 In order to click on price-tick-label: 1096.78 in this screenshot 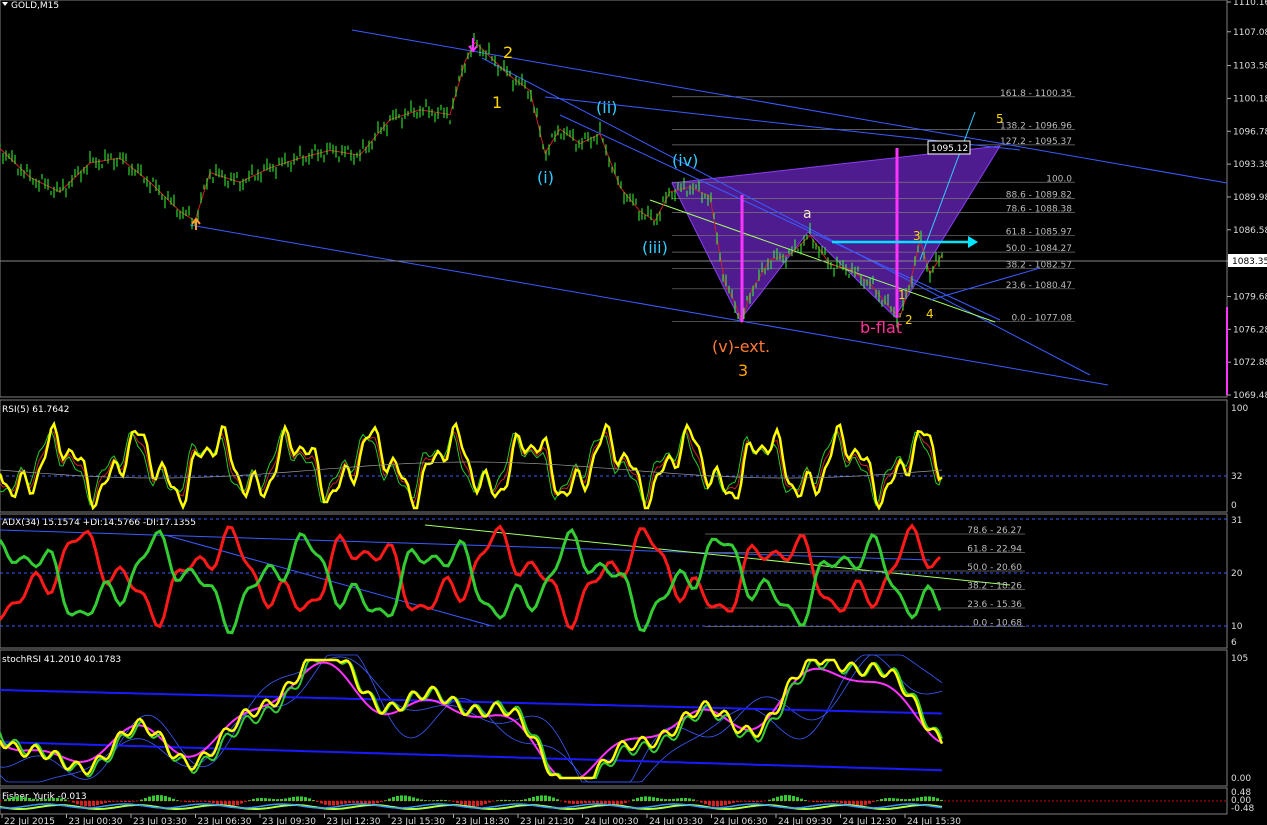, I will do `click(1250, 132)`.